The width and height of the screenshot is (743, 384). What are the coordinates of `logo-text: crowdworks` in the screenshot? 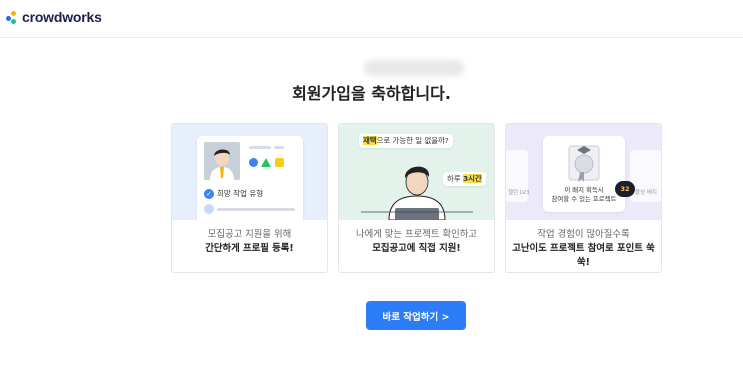 It's located at (62, 17).